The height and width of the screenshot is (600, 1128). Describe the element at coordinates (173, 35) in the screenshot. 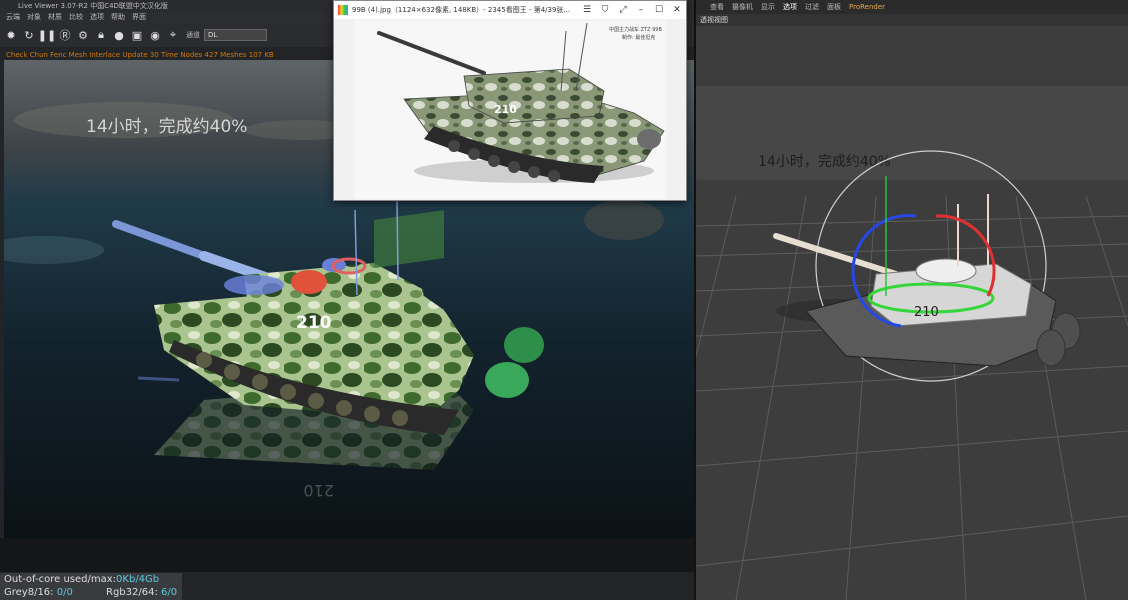

I see `pin-icon: ⌖` at that location.